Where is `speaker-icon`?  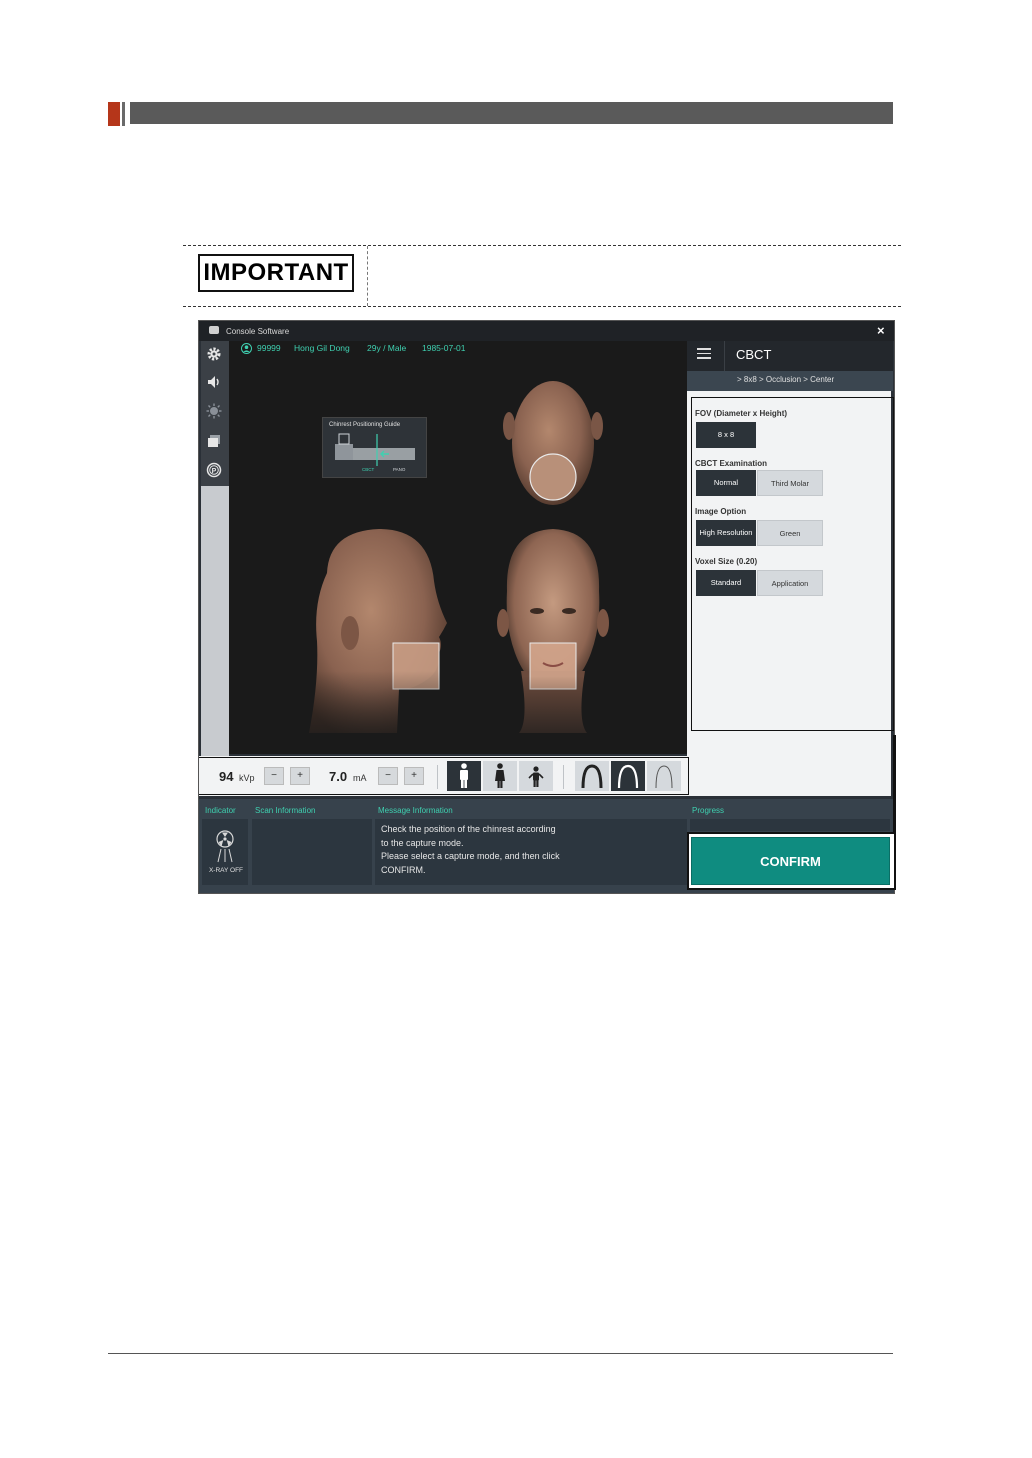 speaker-icon is located at coordinates (214, 382).